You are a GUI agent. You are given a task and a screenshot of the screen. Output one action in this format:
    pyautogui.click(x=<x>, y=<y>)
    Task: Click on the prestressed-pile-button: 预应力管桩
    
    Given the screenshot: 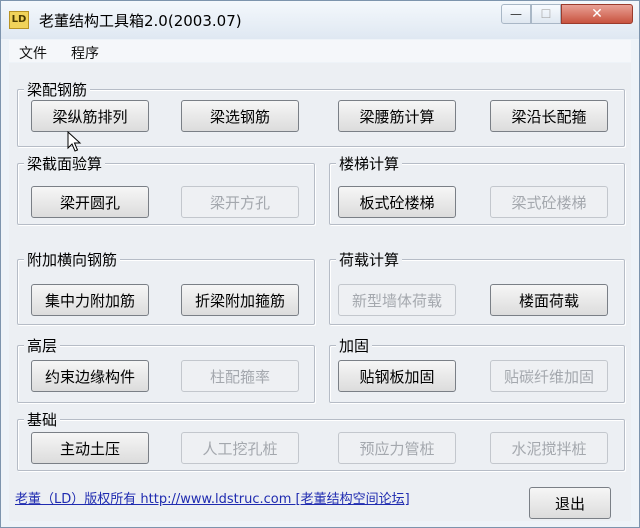 What is the action you would take?
    pyautogui.click(x=397, y=448)
    